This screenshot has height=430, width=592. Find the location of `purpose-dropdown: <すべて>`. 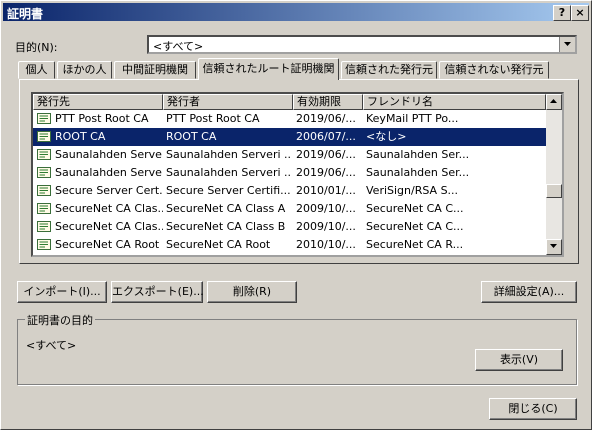

purpose-dropdown: <すべて> is located at coordinates (362, 44).